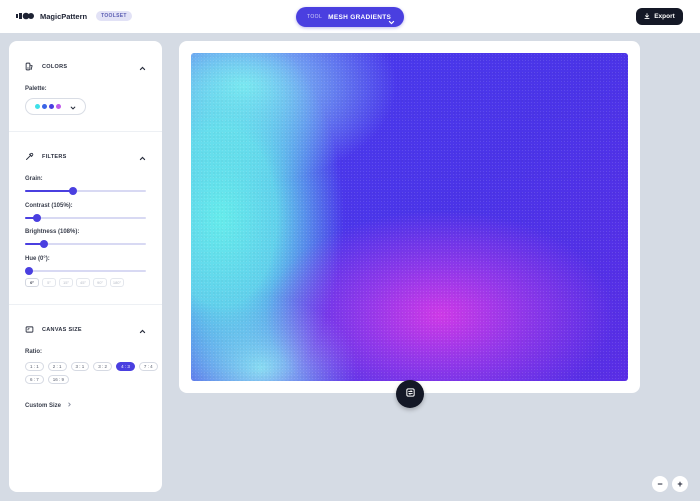 The image size is (700, 501). I want to click on hue-preset: 15°, so click(66, 282).